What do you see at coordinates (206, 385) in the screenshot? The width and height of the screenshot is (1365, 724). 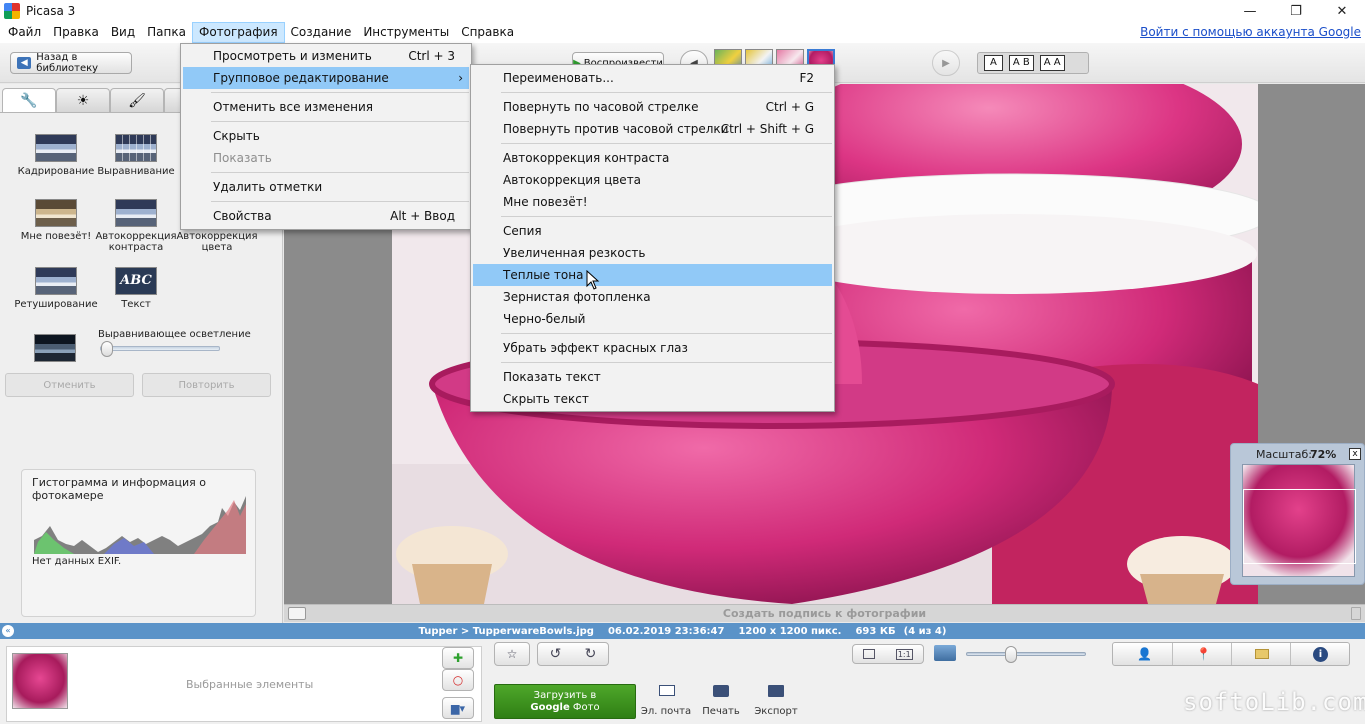 I see `redo-button: Повторить` at bounding box center [206, 385].